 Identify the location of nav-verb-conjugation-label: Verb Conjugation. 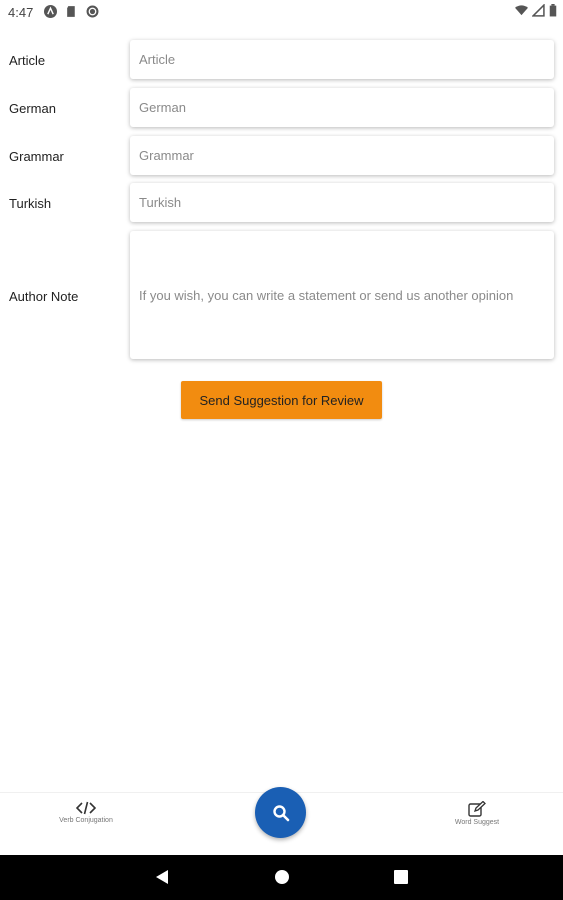
(86, 820).